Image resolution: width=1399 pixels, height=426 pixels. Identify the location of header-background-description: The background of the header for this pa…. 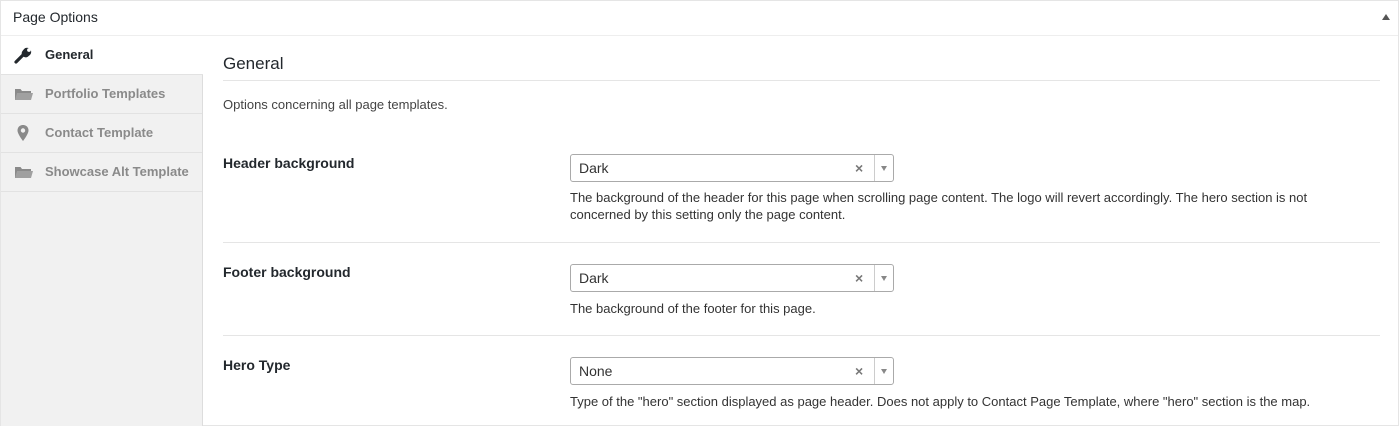
(939, 206).